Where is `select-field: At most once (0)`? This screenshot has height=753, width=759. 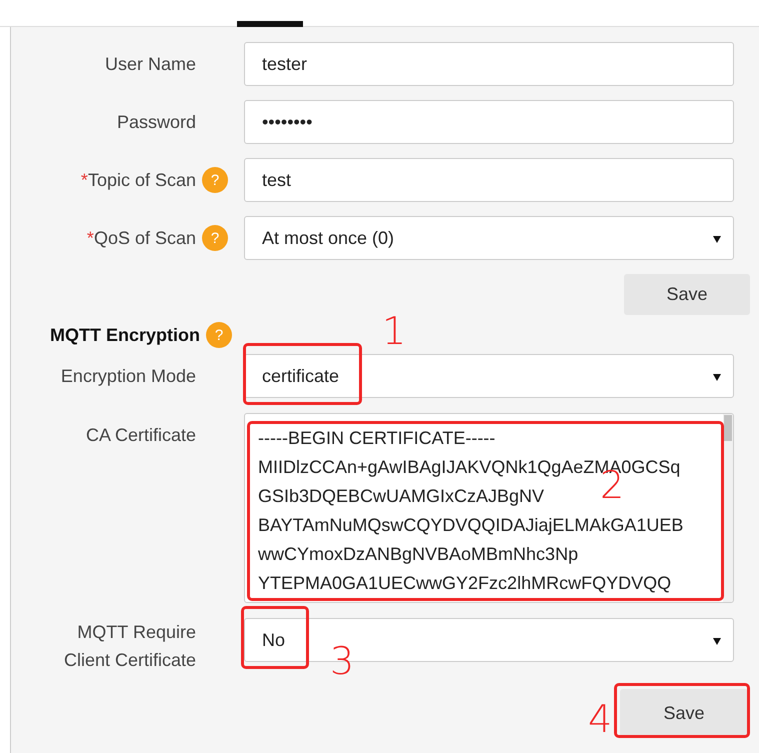 select-field: At most once (0) is located at coordinates (489, 238).